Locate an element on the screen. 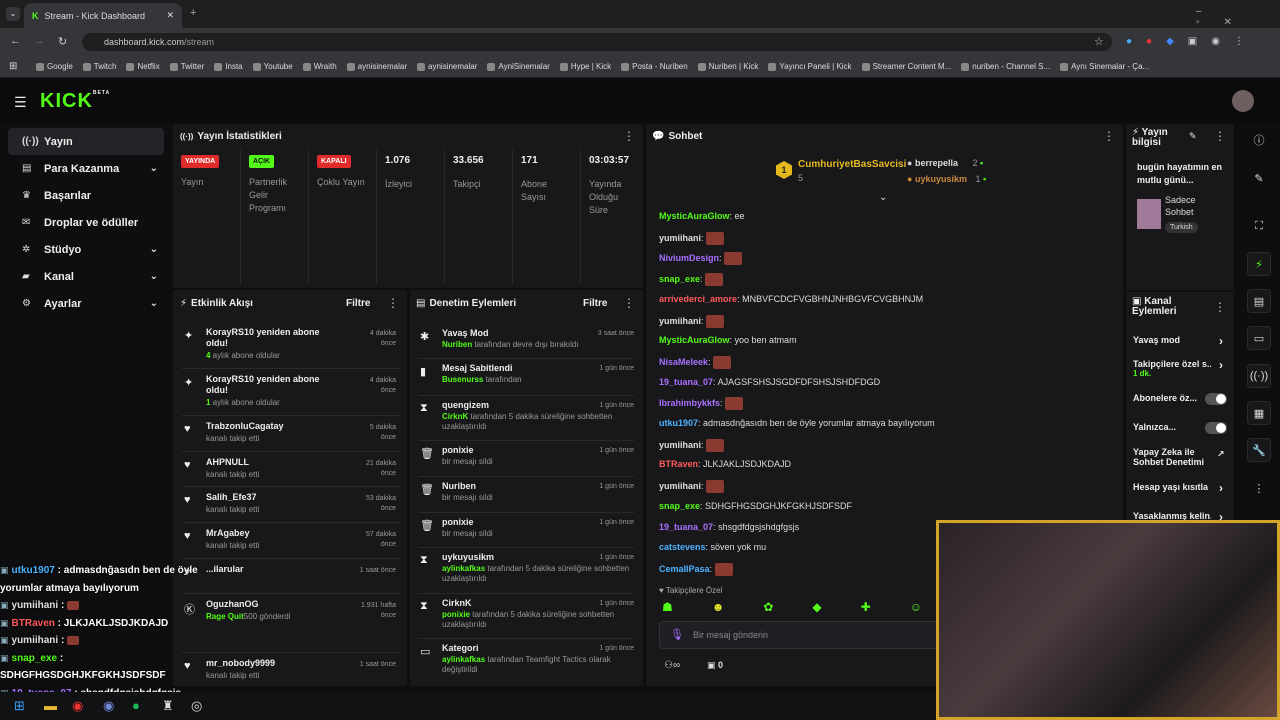 The image size is (1280, 720). chat-username: arrivederci_amore is located at coordinates (698, 299).